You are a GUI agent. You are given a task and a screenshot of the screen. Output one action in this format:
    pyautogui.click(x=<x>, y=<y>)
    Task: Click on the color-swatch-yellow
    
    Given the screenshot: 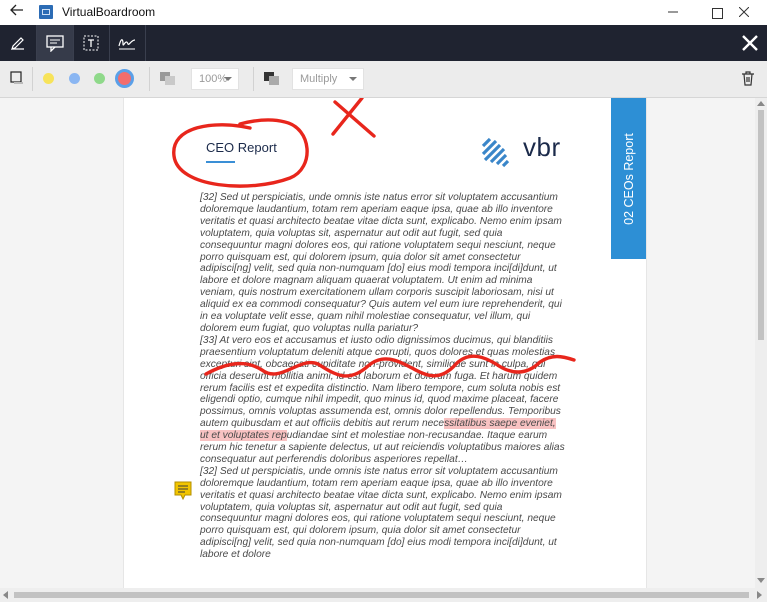 What is the action you would take?
    pyautogui.click(x=48, y=78)
    